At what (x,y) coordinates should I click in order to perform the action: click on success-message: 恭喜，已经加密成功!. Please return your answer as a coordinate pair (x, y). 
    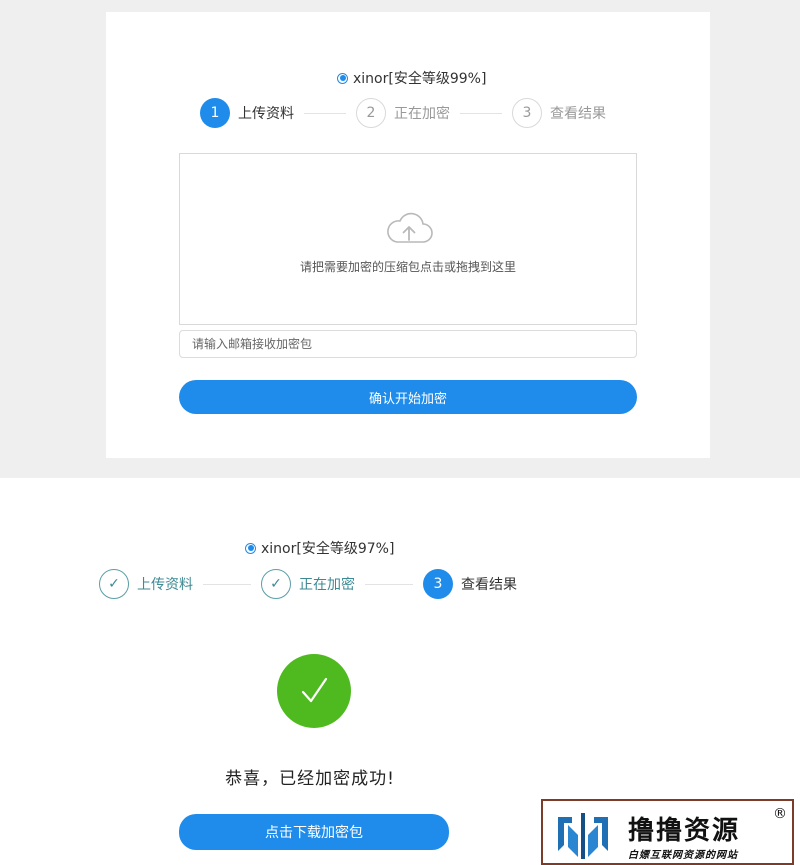
    Looking at the image, I should click on (310, 779).